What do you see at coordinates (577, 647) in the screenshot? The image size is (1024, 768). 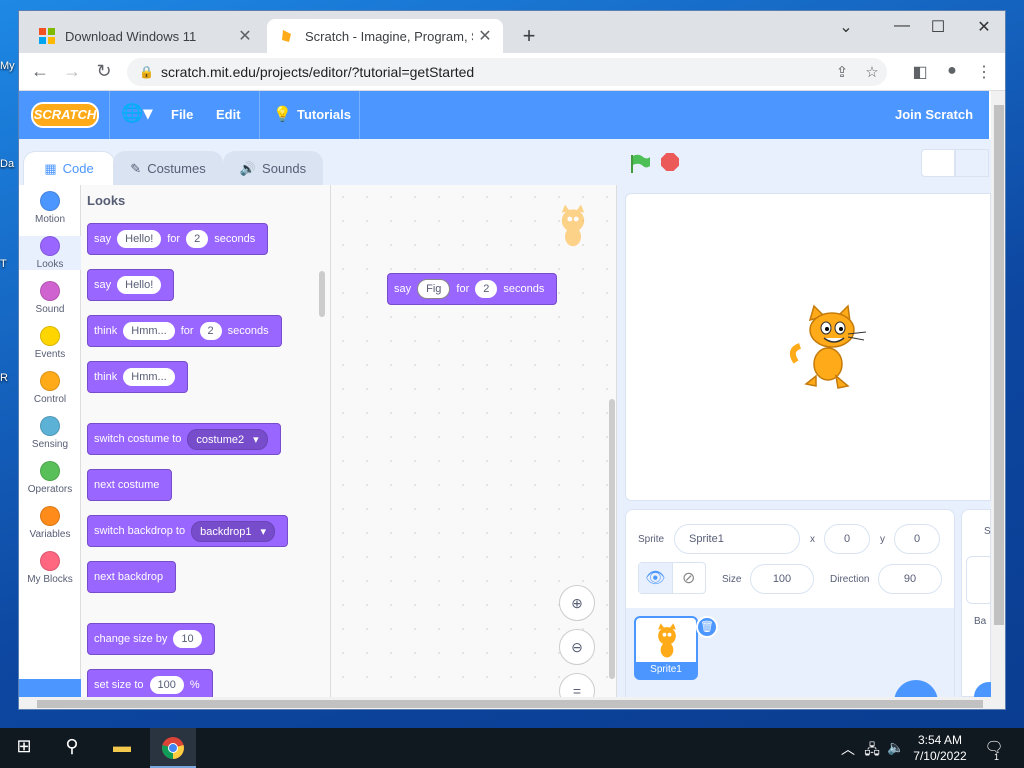 I see `zoom-out-icon: ⊖` at bounding box center [577, 647].